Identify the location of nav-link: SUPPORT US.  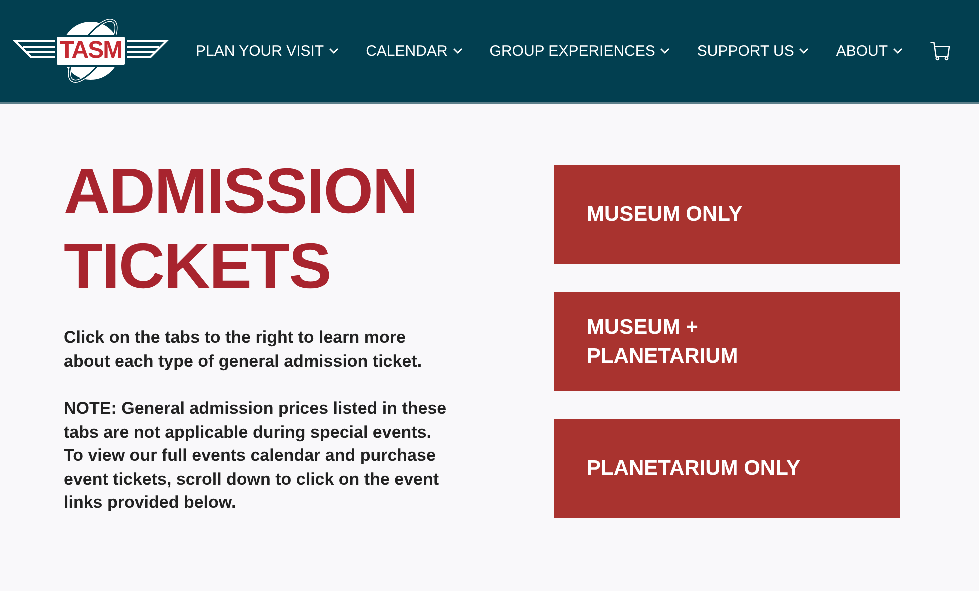
(753, 51).